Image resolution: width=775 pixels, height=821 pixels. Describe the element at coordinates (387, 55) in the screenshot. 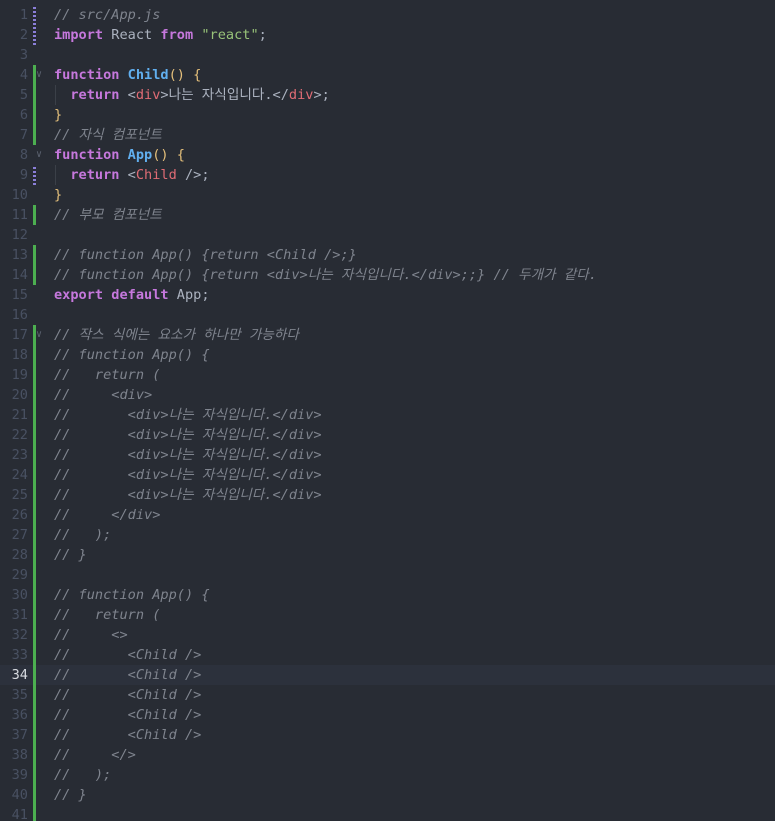

I see `code-line: 3` at that location.